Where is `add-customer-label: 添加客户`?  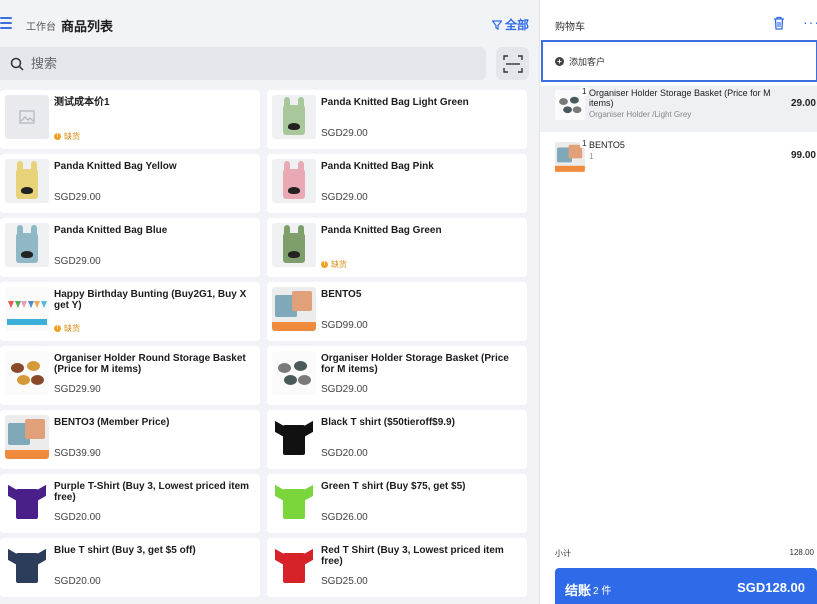 add-customer-label: 添加客户 is located at coordinates (587, 61).